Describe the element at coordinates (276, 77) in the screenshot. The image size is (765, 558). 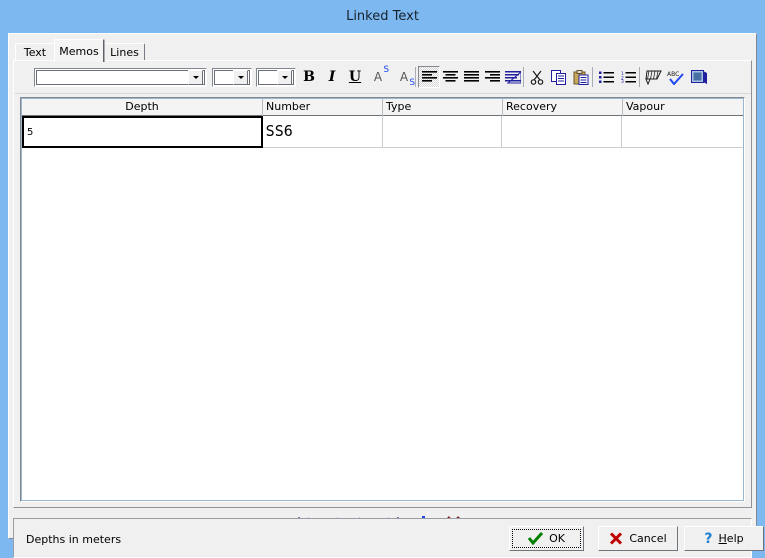
I see `font-extra-combo` at that location.